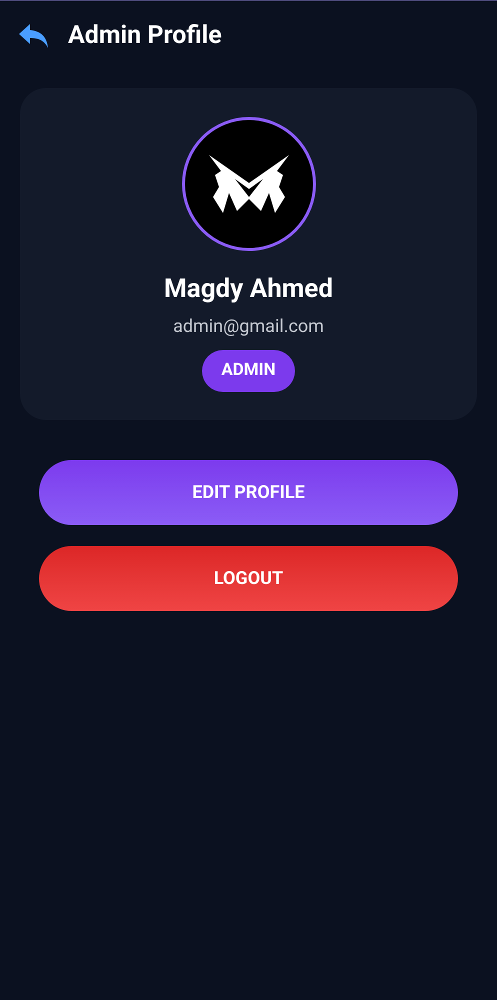  I want to click on page-title: Admin Profile, so click(145, 36).